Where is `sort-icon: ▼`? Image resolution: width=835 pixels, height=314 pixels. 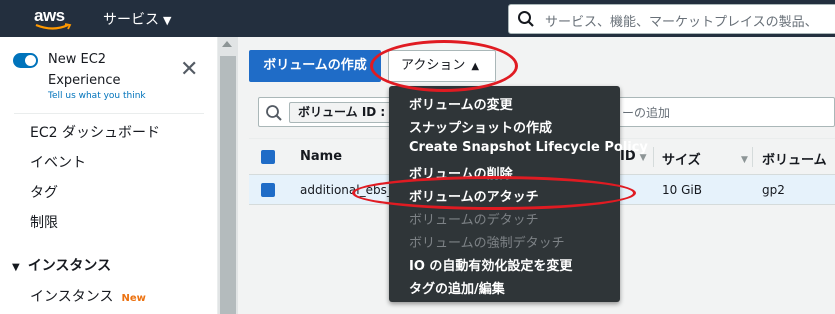 sort-icon: ▼ is located at coordinates (742, 158).